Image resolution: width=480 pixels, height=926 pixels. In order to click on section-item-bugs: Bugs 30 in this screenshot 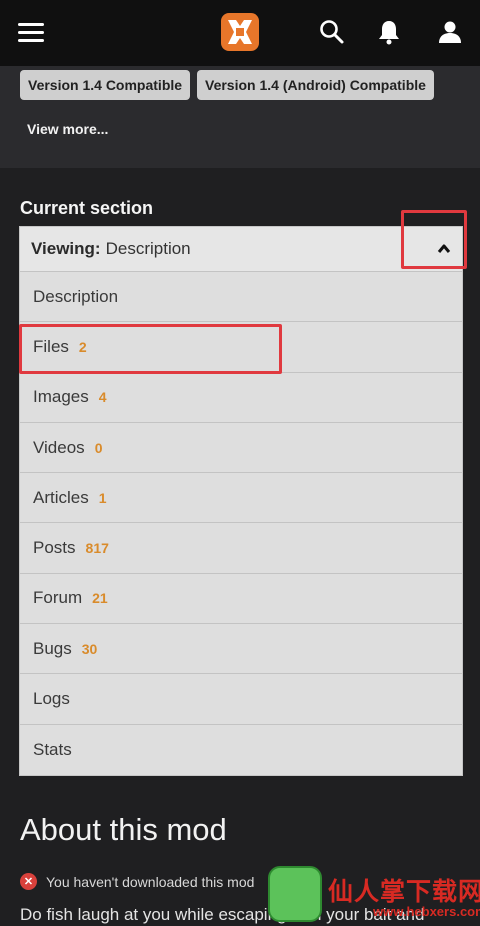, I will do `click(241, 649)`.